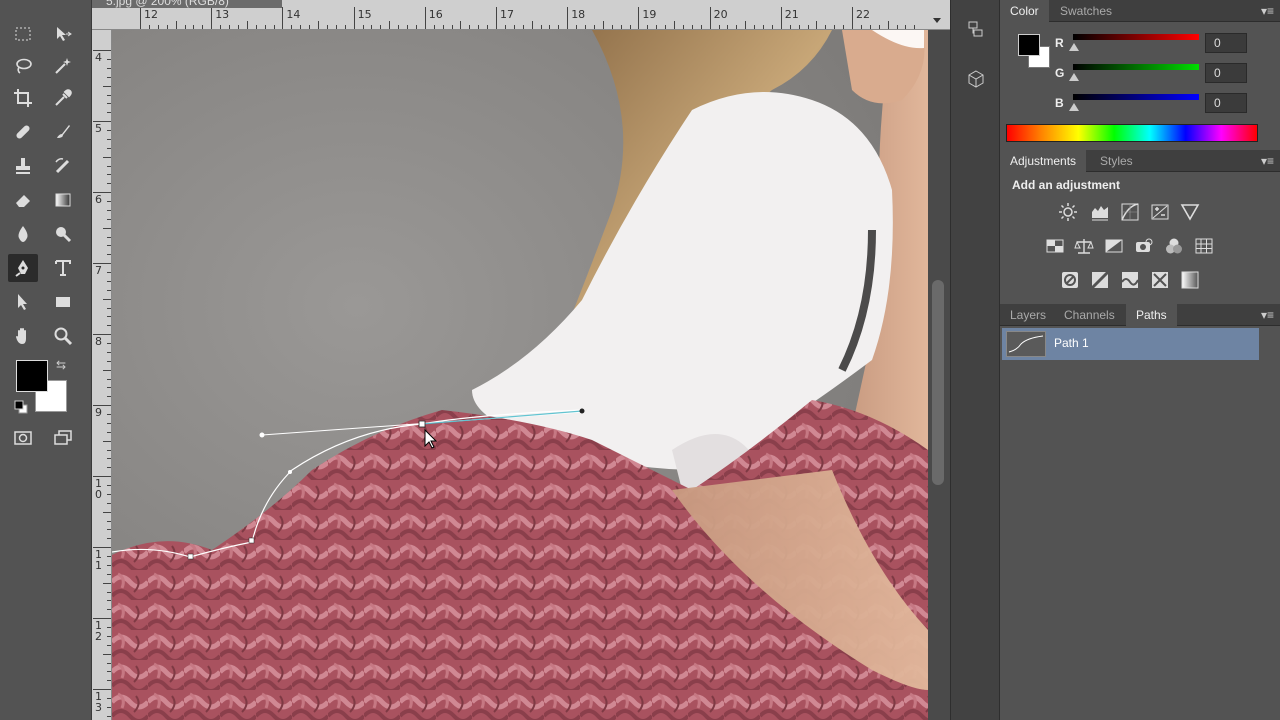 This screenshot has height=720, width=1280. Describe the element at coordinates (1204, 246) in the screenshot. I see `color-lookup-icon` at that location.